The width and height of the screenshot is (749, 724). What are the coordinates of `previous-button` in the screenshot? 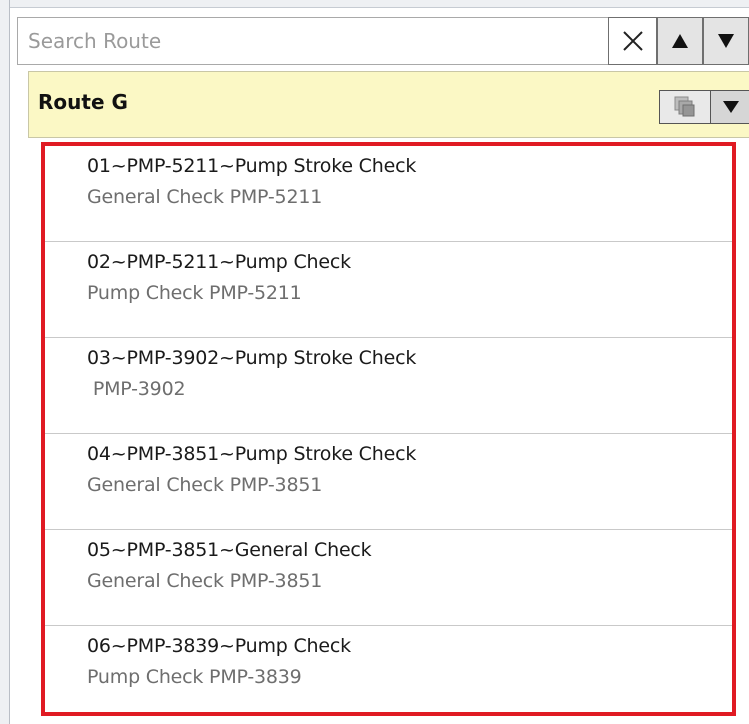 It's located at (680, 41).